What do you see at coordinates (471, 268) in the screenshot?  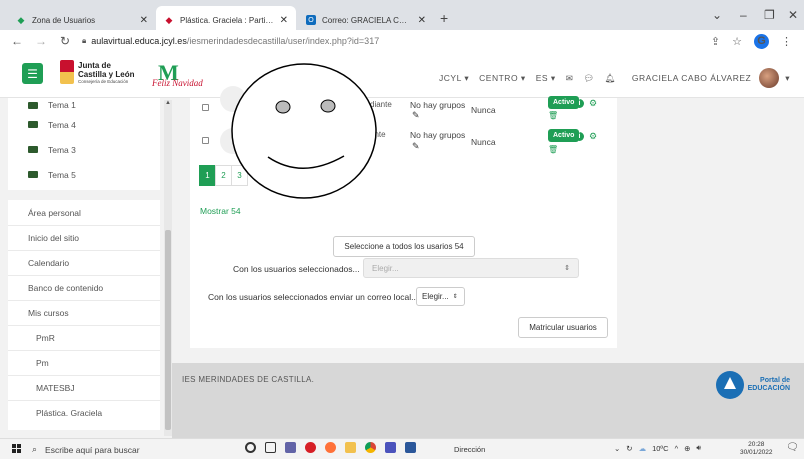 I see `with-selected-select: Elegir... ⇕` at bounding box center [471, 268].